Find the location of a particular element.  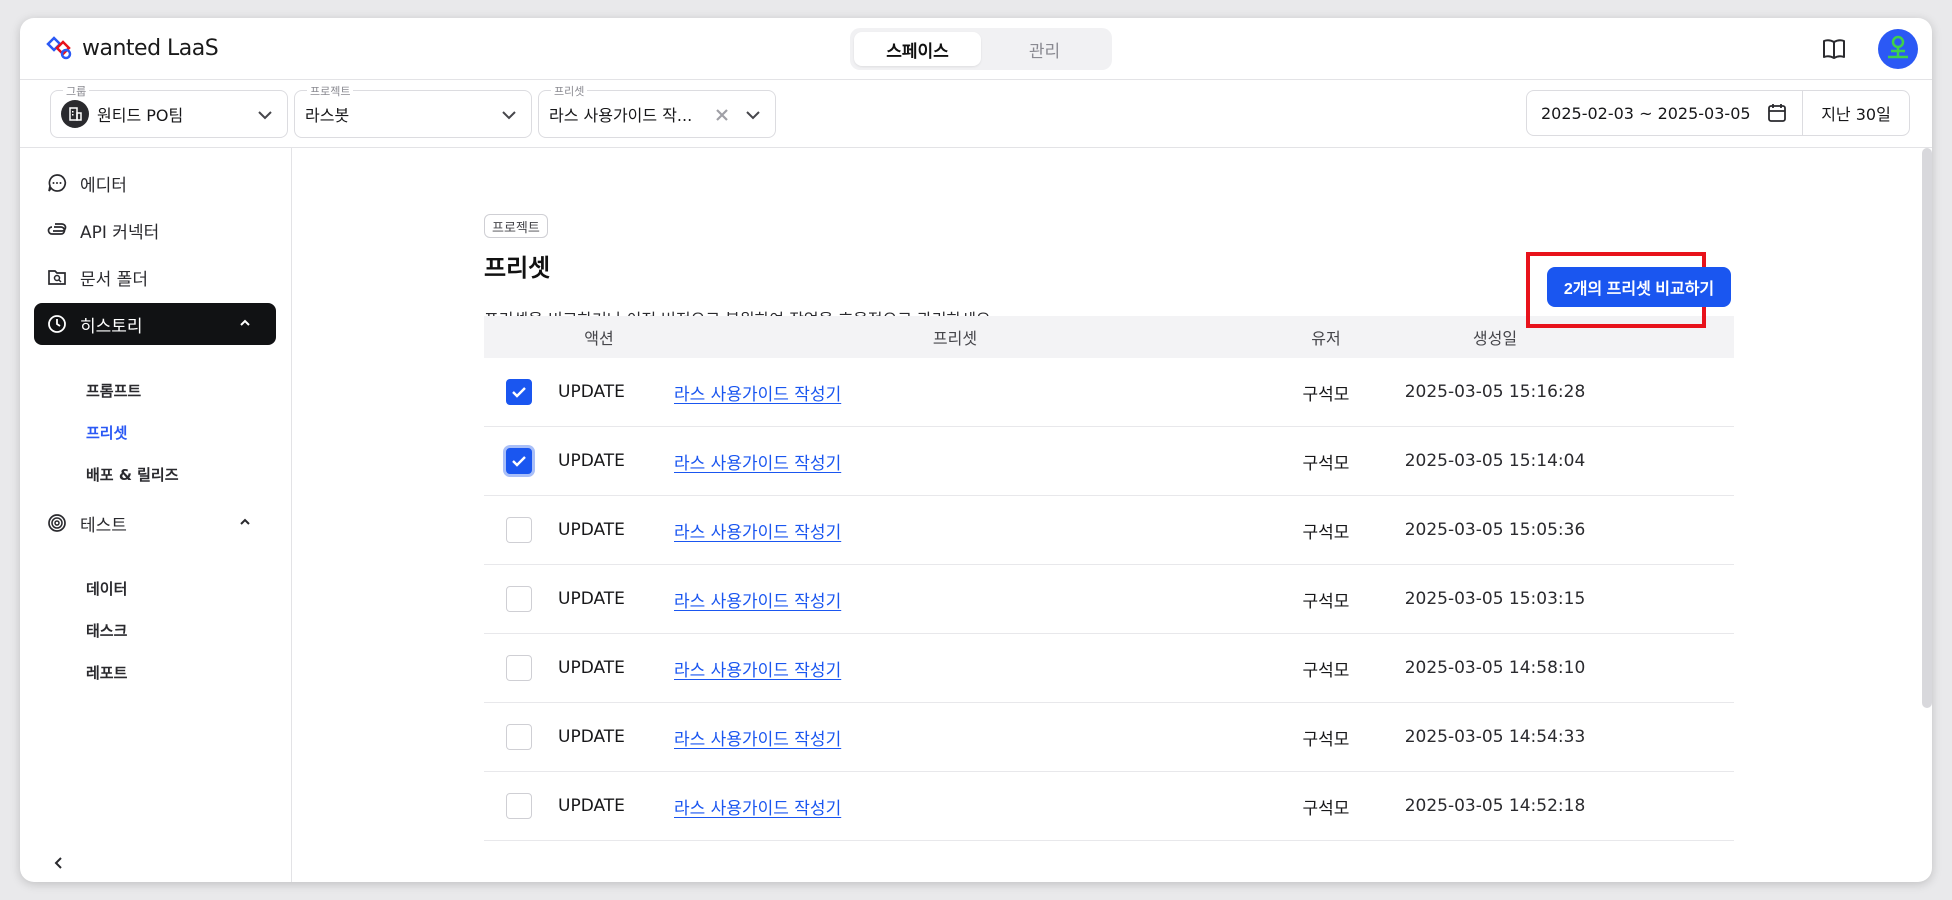

top-bar: wanted LaaS 스페이스 관리 is located at coordinates (976, 49).